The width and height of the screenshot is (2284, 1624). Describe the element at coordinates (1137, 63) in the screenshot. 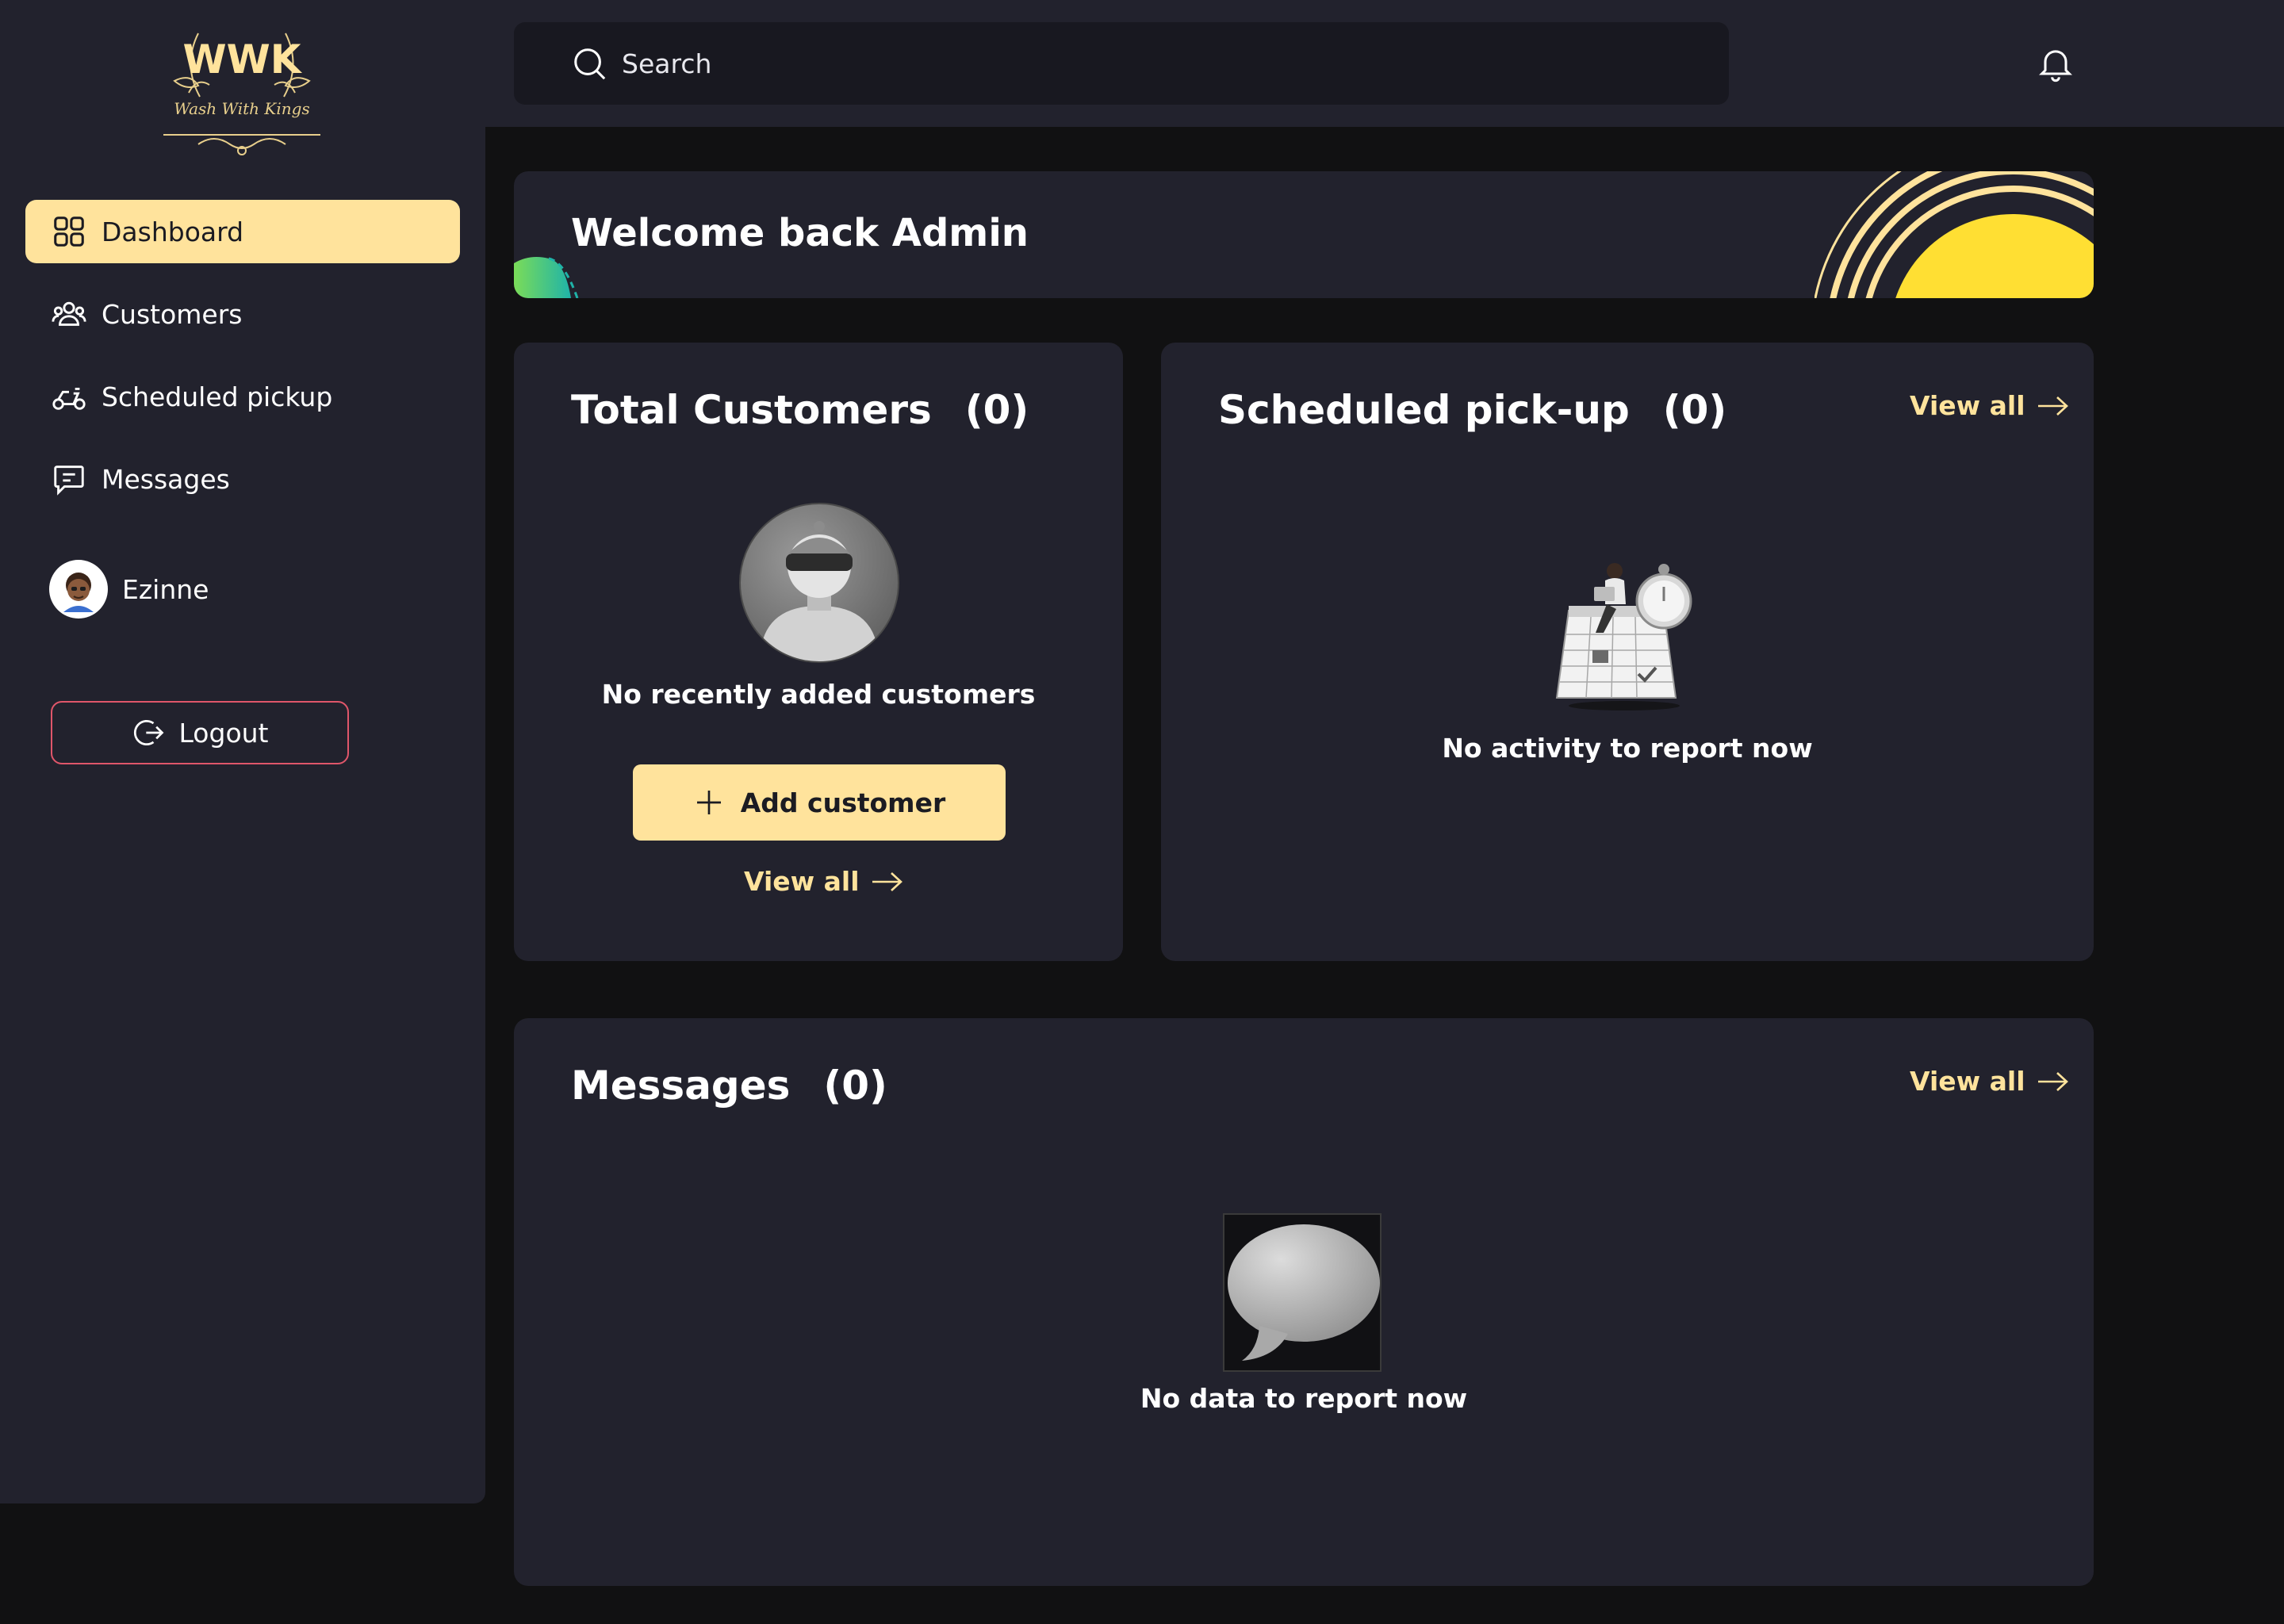

I see `search-input` at that location.